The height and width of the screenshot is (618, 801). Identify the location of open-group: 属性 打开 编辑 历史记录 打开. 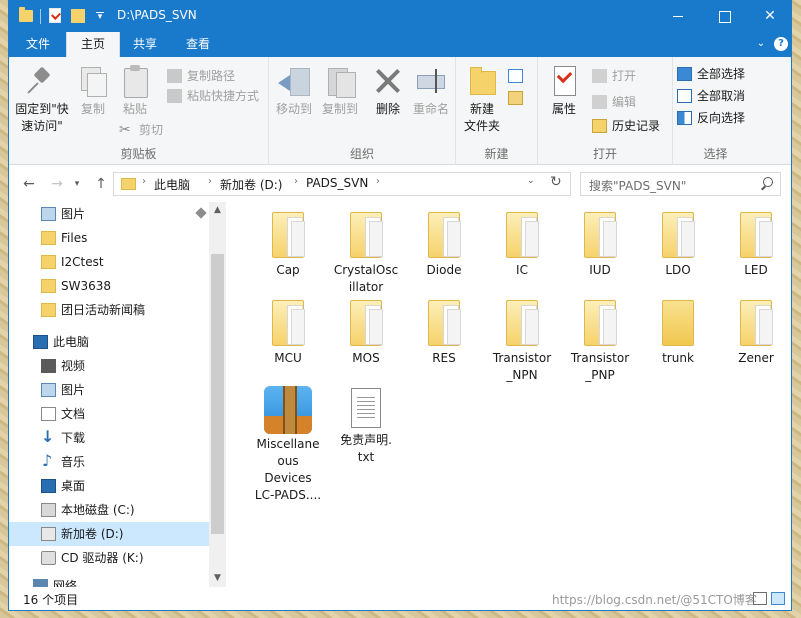
(605, 111).